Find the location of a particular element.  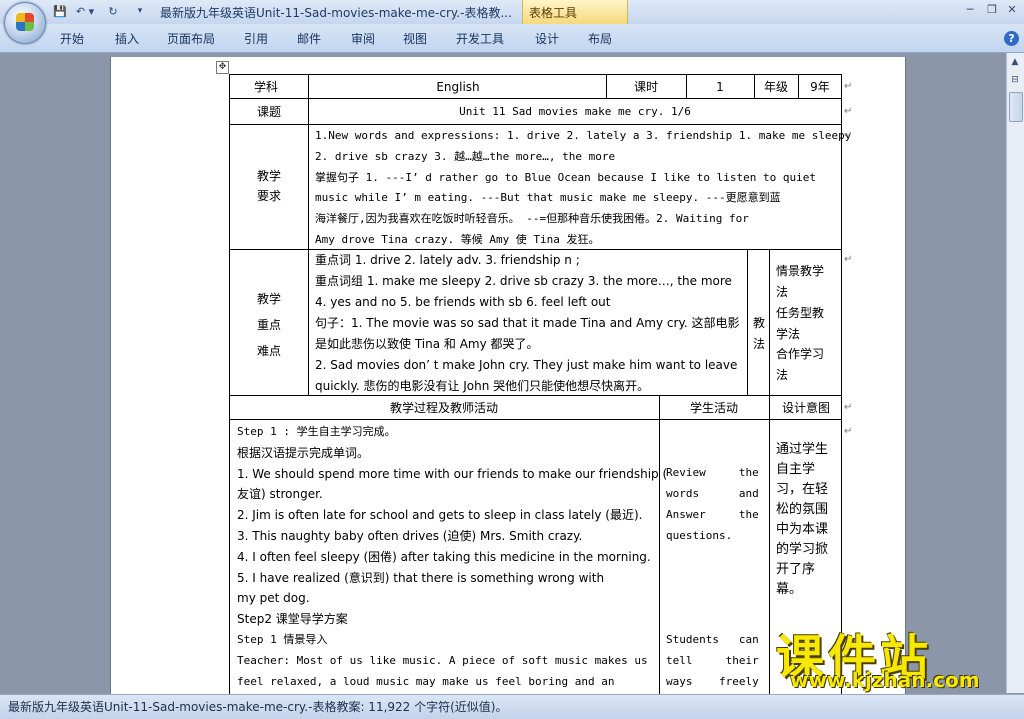

process-teacher-line: Step 1 情景导入 is located at coordinates (282, 640).